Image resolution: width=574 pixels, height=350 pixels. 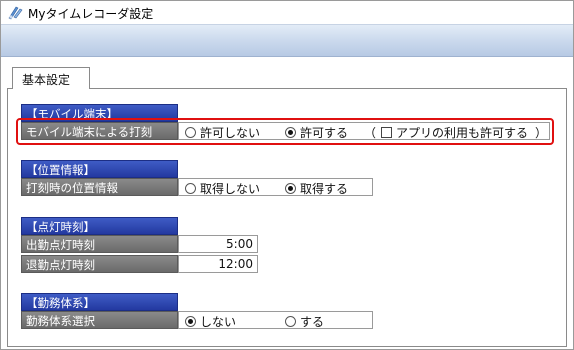 What do you see at coordinates (99, 244) in the screenshot?
I see `clock-in-light-label: 出勤点灯時刻` at bounding box center [99, 244].